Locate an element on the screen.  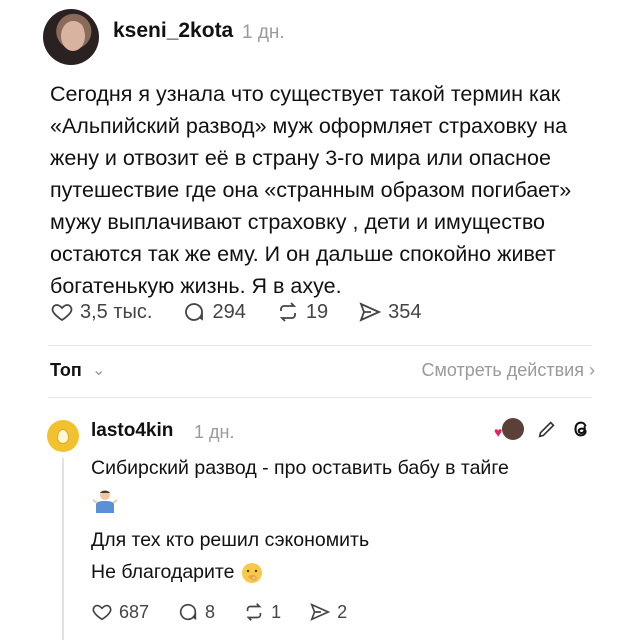
reply-like-count: 687 is located at coordinates (134, 611).